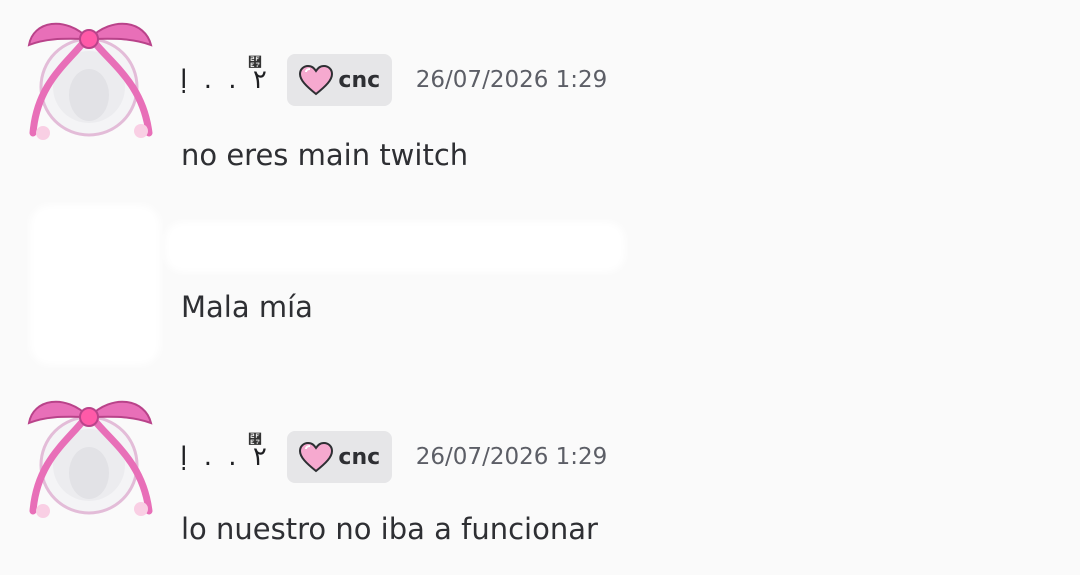 Image resolution: width=1080 pixels, height=575 pixels. What do you see at coordinates (389, 529) in the screenshot?
I see `message-text: lo nuestro no iba a funcionar` at bounding box center [389, 529].